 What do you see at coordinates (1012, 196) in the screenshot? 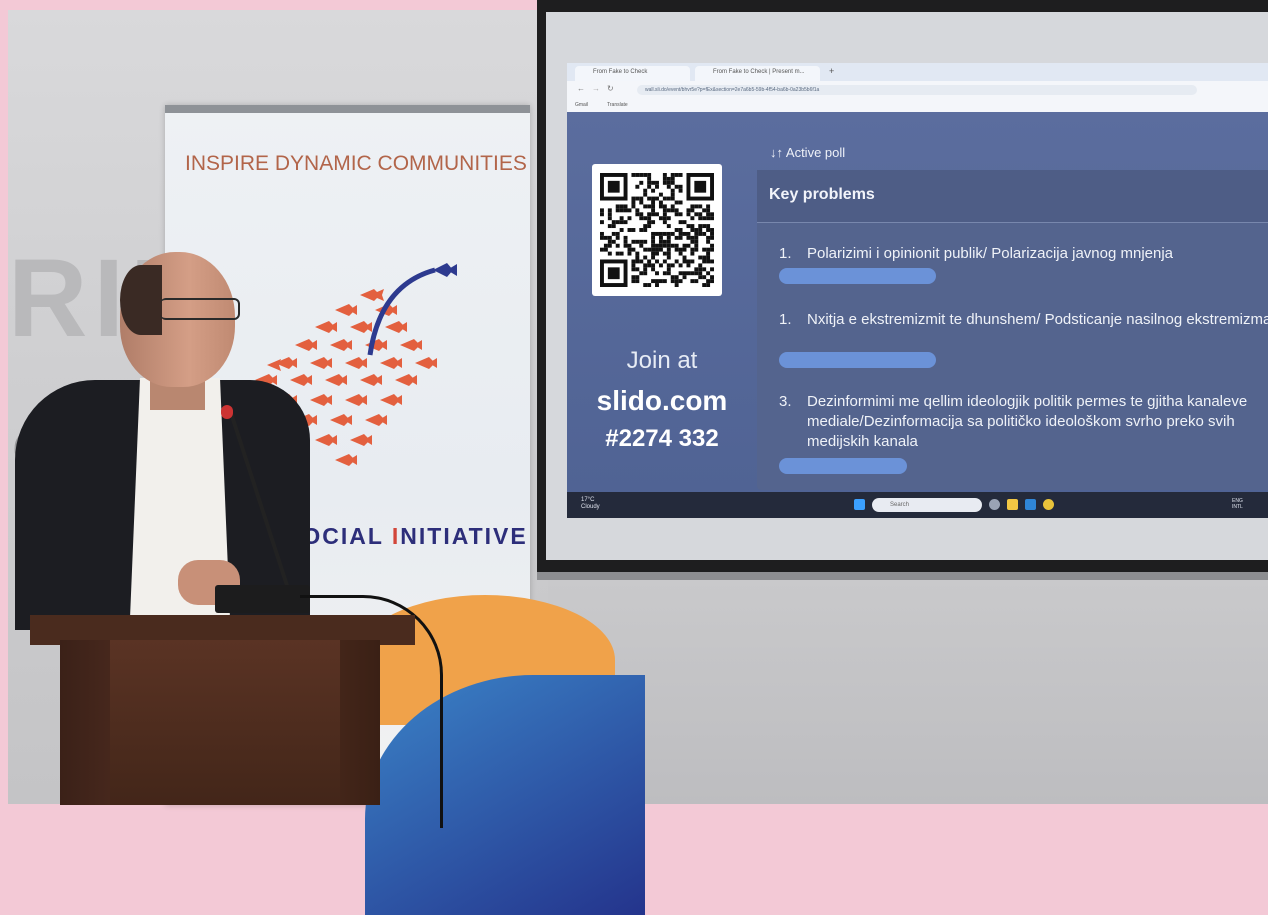
I see `poll-header: Key problems` at bounding box center [1012, 196].